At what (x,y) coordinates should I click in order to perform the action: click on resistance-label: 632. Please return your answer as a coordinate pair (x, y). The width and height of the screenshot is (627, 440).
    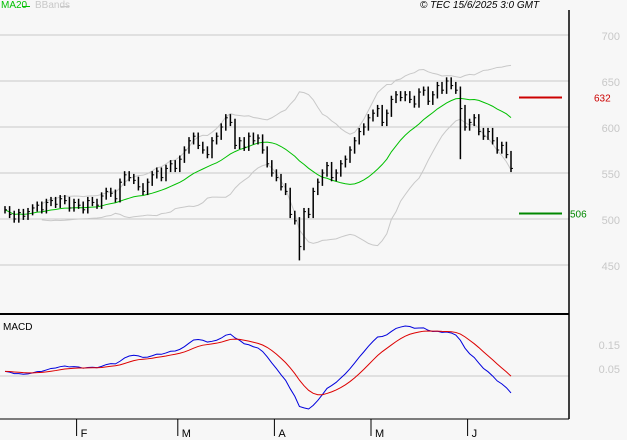
    Looking at the image, I should click on (602, 99).